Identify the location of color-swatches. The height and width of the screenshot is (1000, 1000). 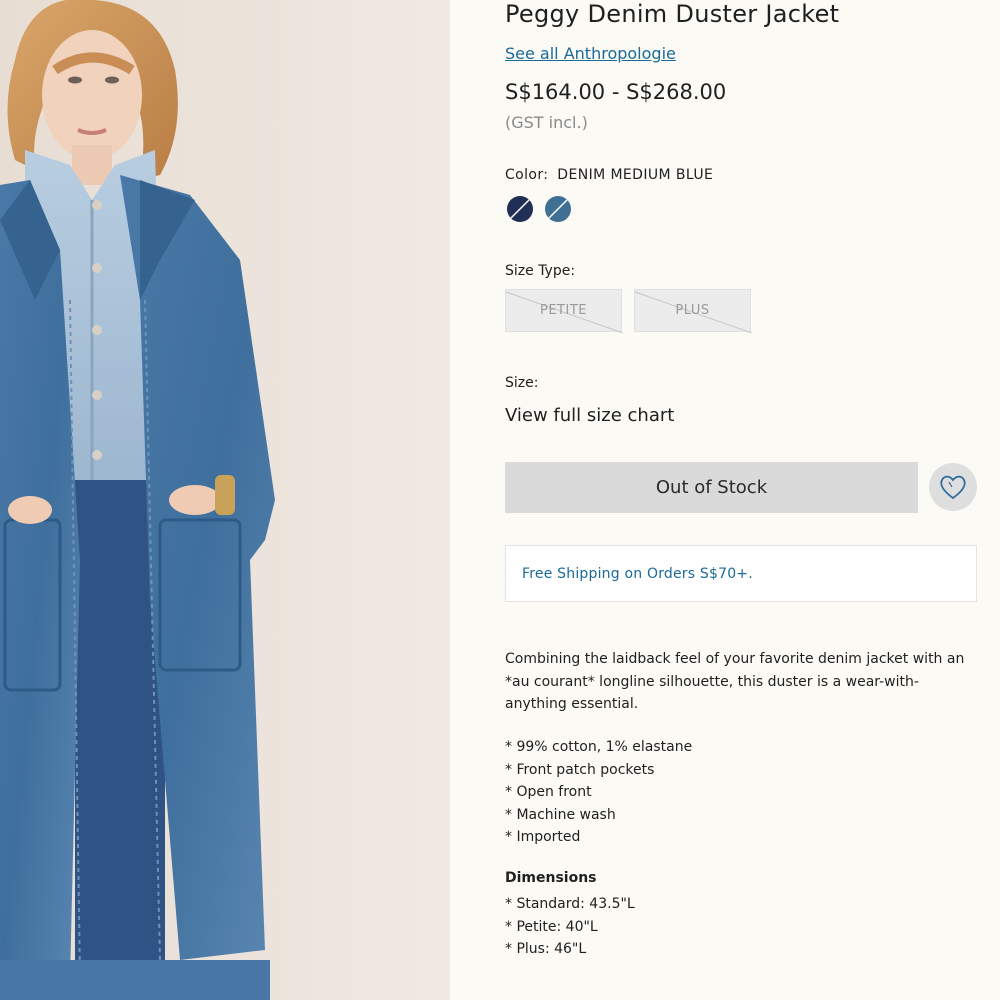
(539, 209).